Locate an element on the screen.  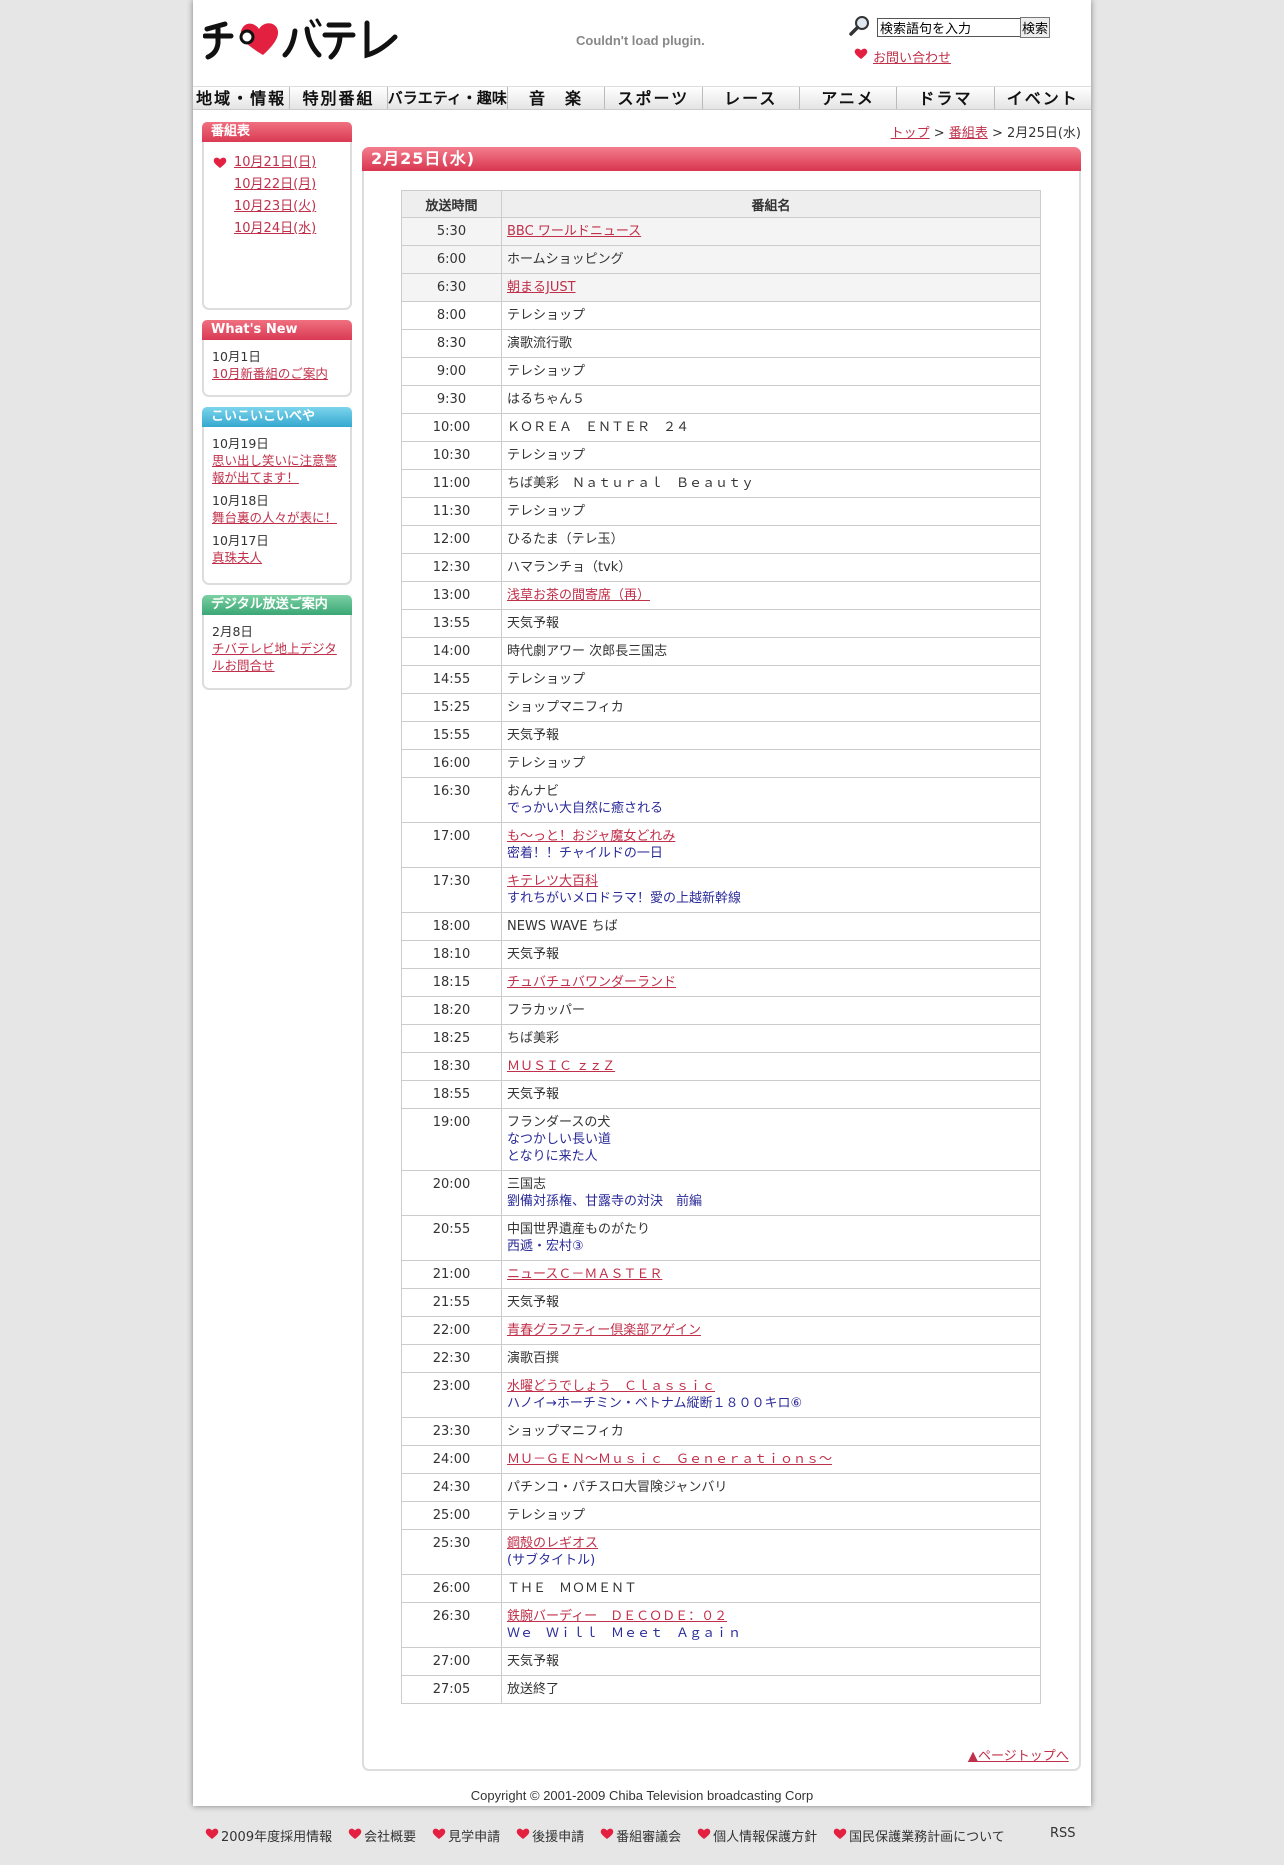
digital-title: デジタル放送ご案内 is located at coordinates (277, 605).